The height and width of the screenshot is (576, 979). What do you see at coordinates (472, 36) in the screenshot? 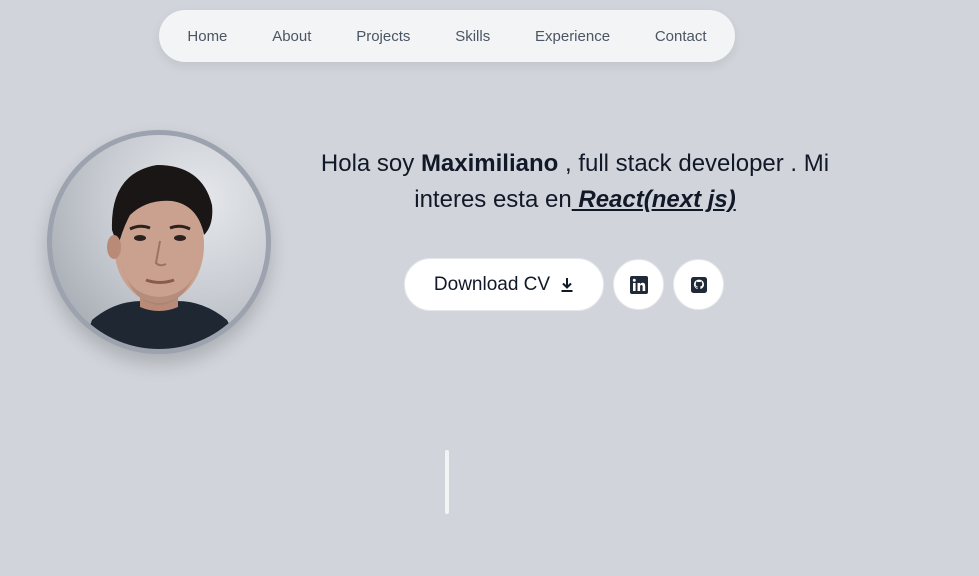
I see `nav-skills: Skills` at bounding box center [472, 36].